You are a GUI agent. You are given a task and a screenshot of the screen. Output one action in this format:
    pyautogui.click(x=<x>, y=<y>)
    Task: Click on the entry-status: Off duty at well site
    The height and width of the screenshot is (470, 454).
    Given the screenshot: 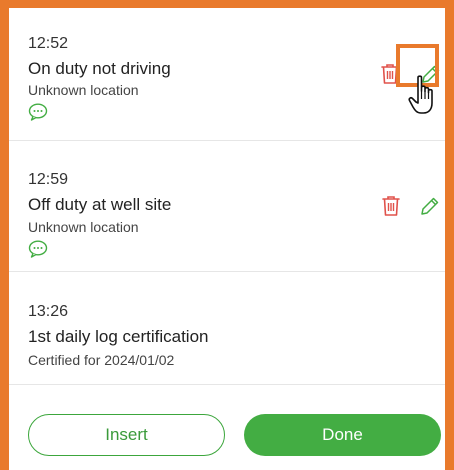 What is the action you would take?
    pyautogui.click(x=100, y=204)
    